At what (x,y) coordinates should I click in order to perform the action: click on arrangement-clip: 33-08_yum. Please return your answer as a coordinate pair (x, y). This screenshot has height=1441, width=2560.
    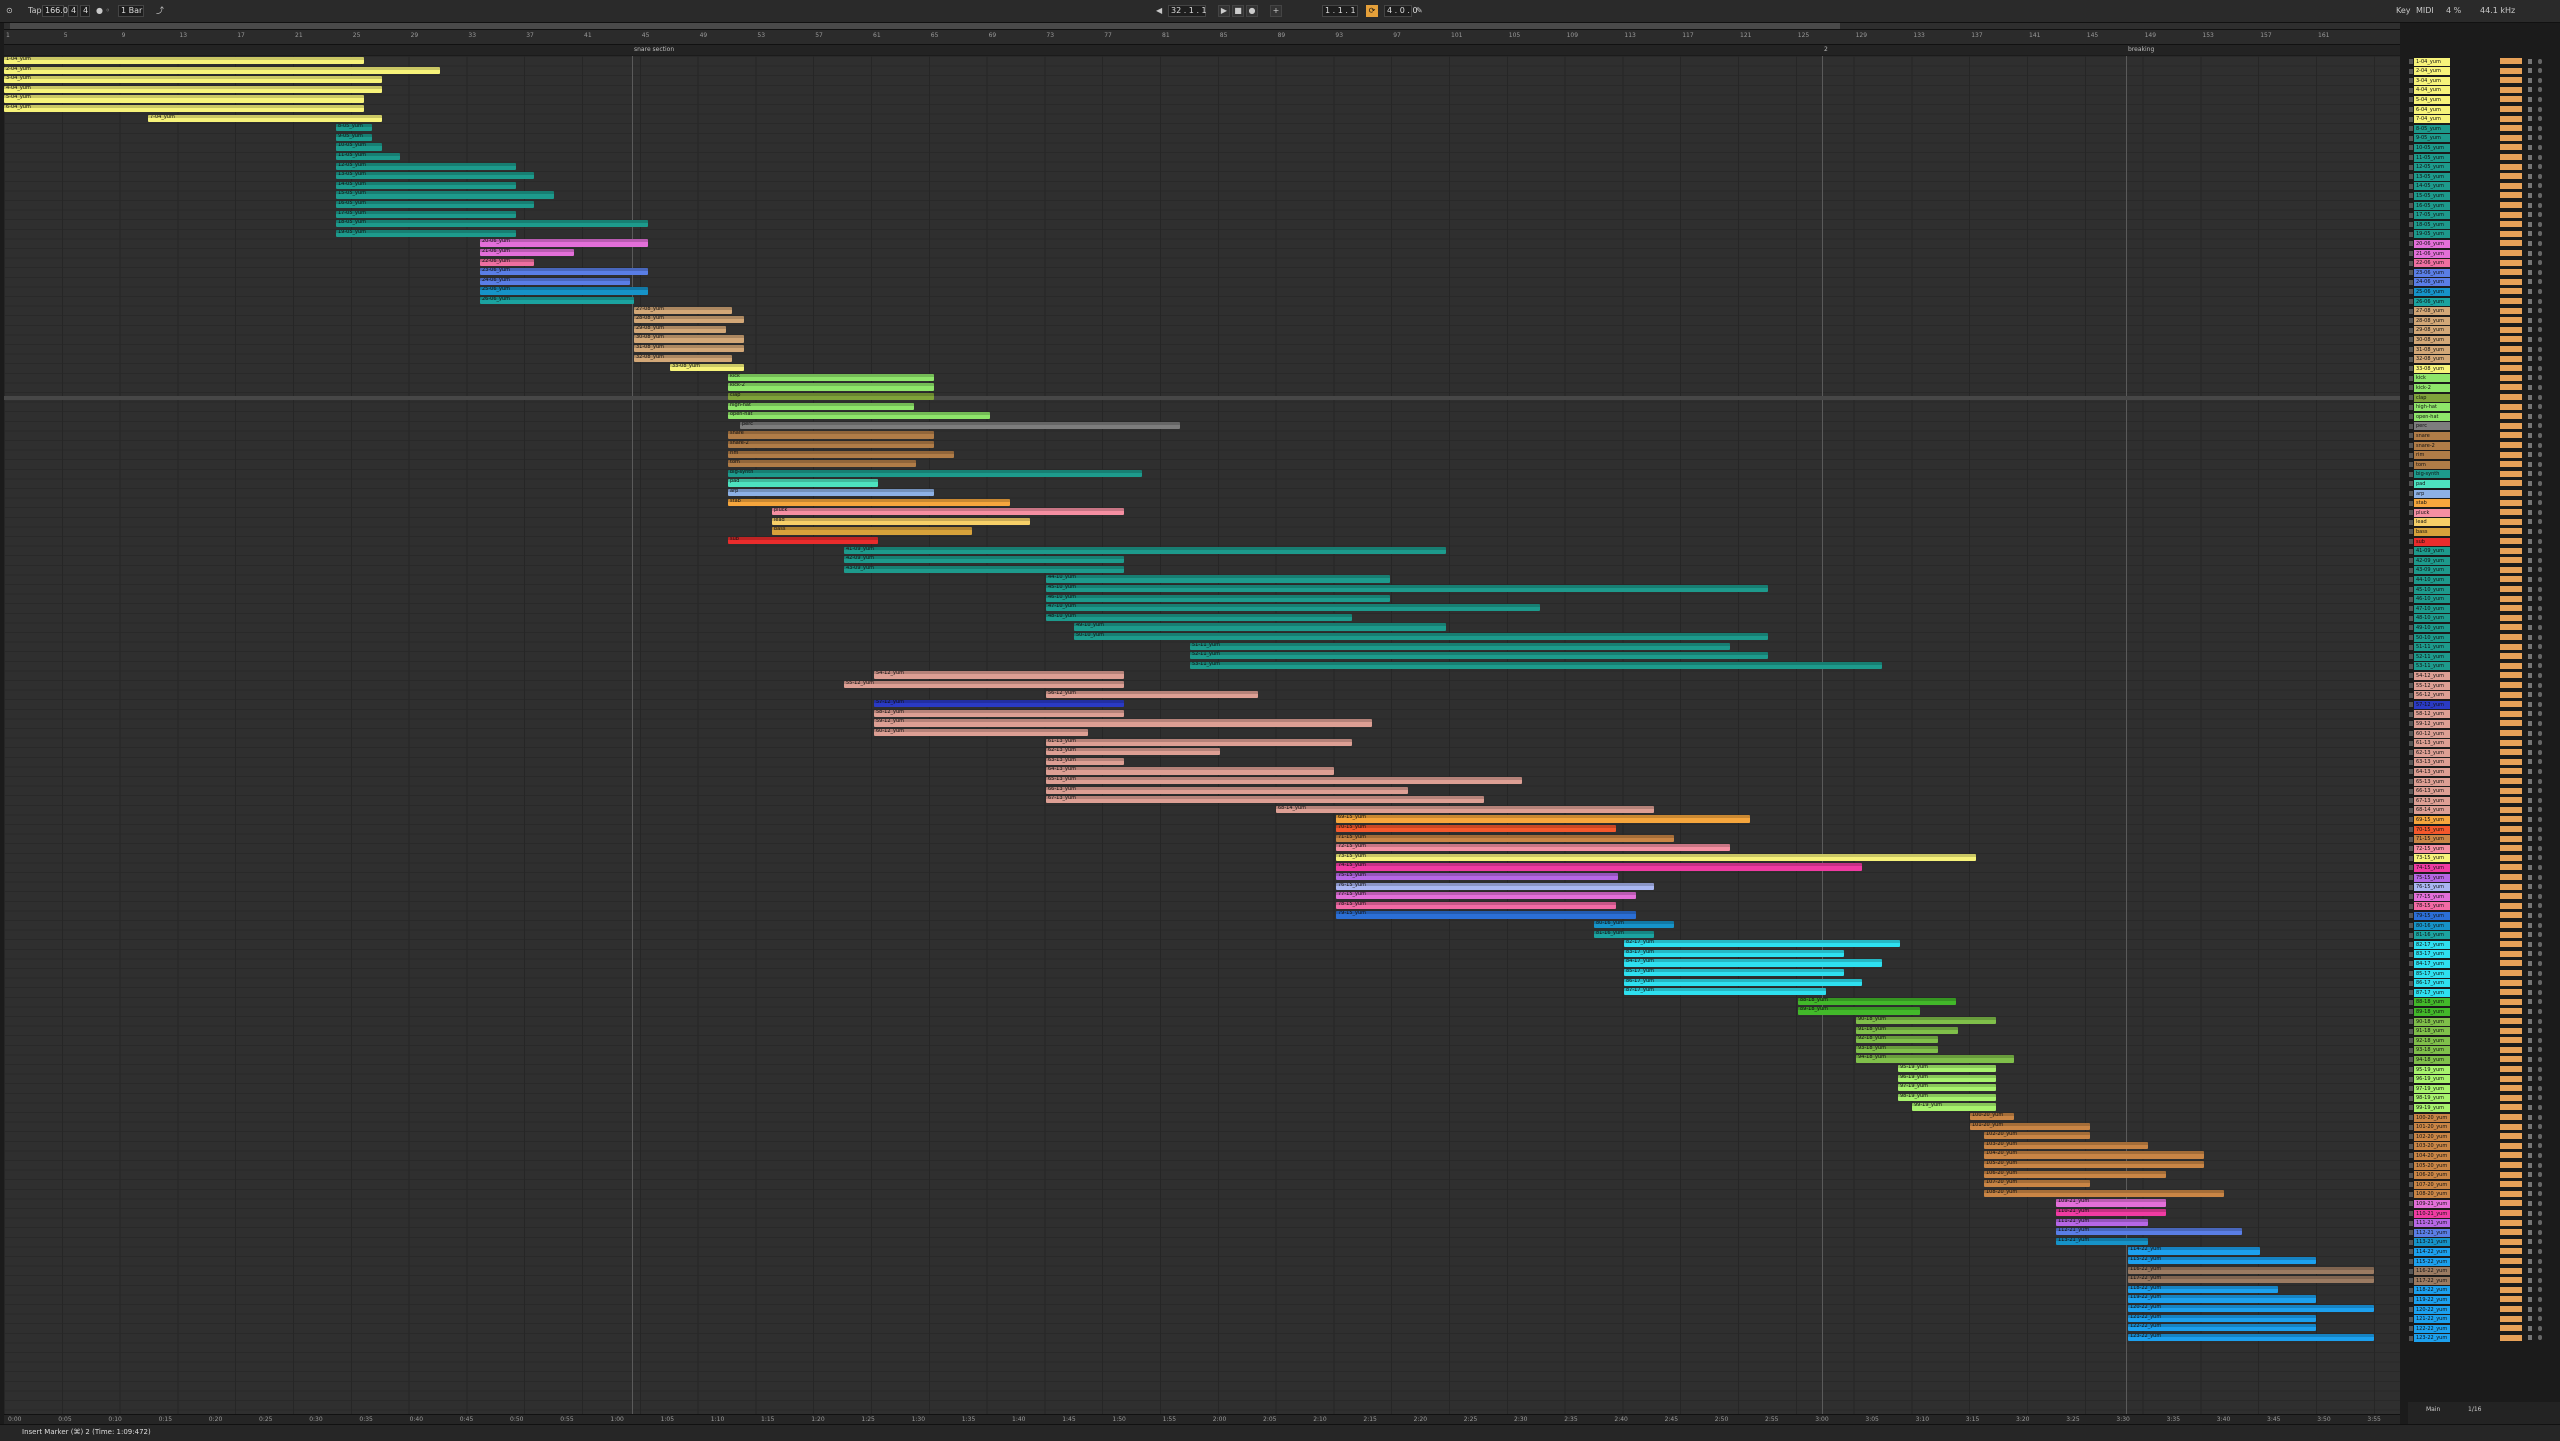
    Looking at the image, I should click on (707, 368).